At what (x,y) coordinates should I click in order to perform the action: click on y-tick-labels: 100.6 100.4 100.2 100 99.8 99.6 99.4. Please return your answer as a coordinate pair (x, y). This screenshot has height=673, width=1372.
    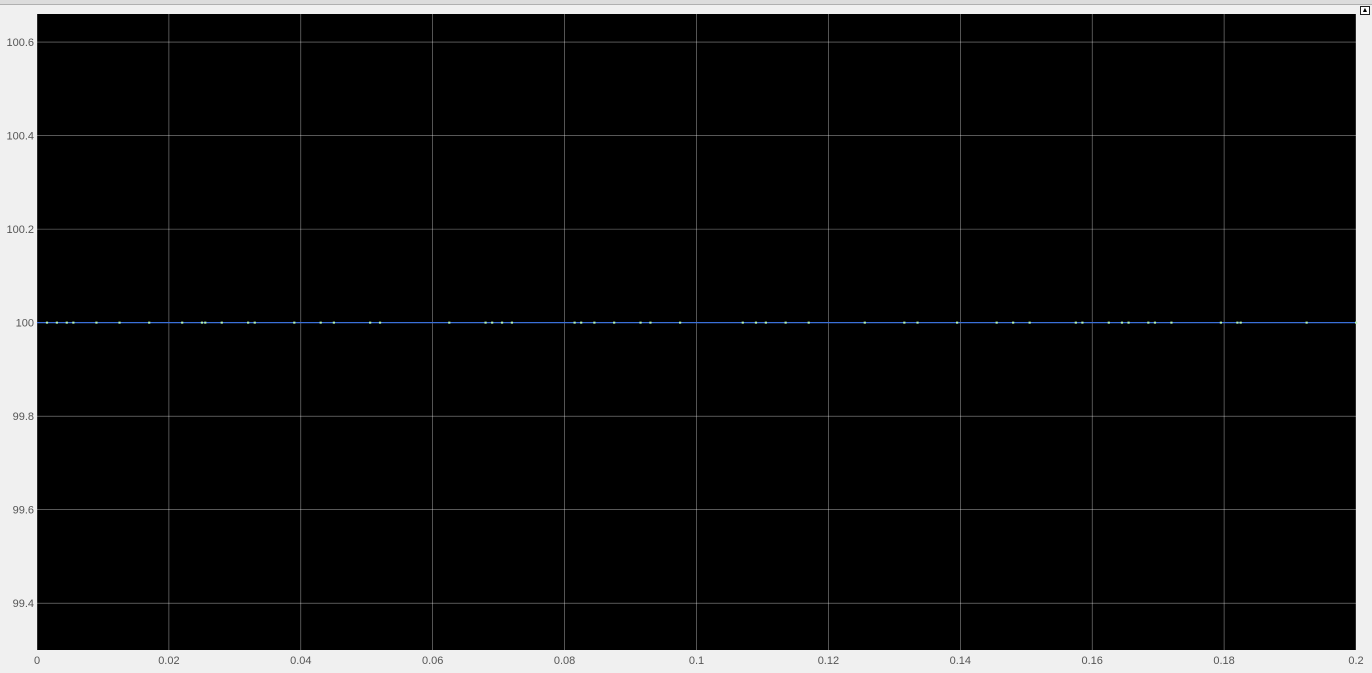
    Looking at the image, I should click on (20, 323).